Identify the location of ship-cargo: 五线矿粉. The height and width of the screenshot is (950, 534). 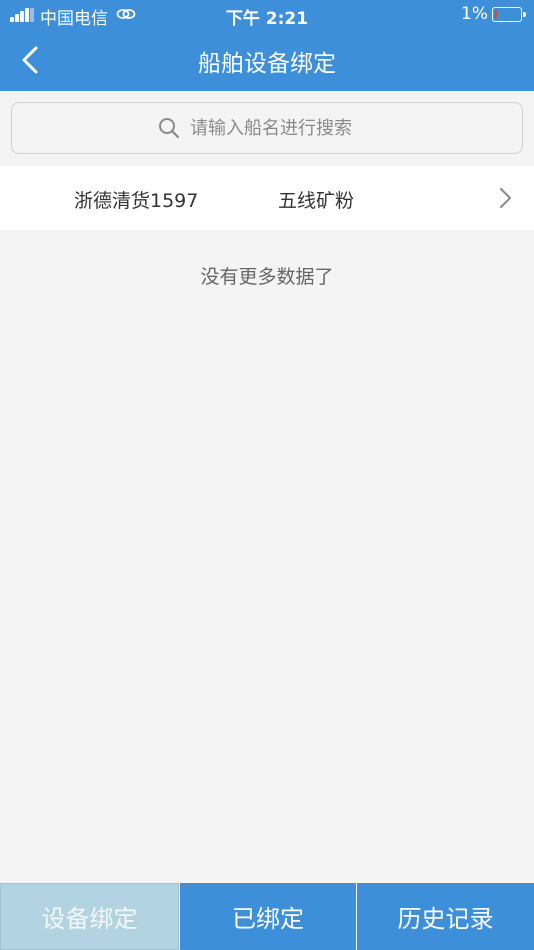
(316, 201).